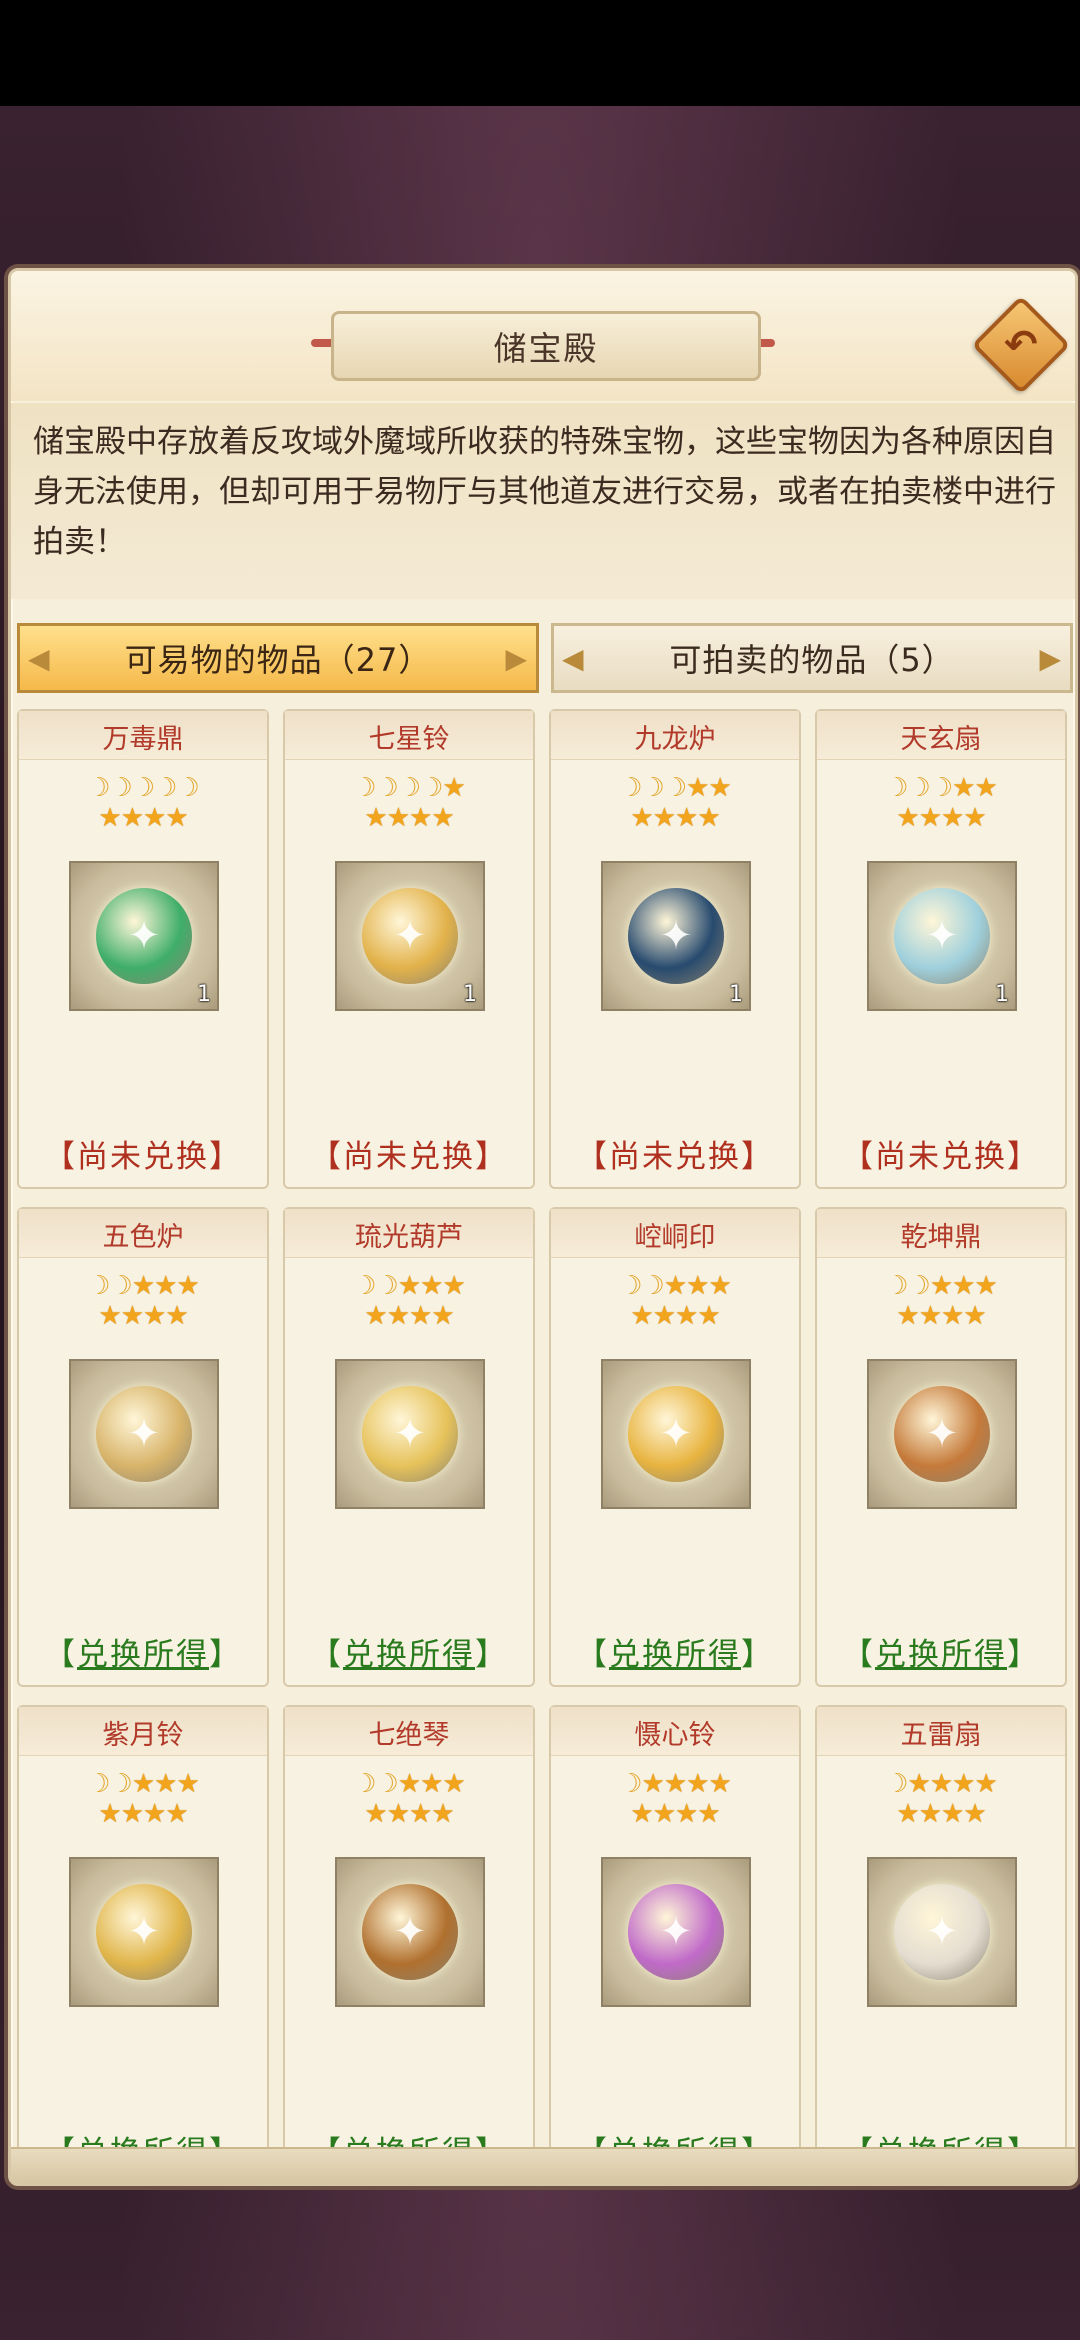  I want to click on seven-star-bell-icon: ✦, so click(410, 936).